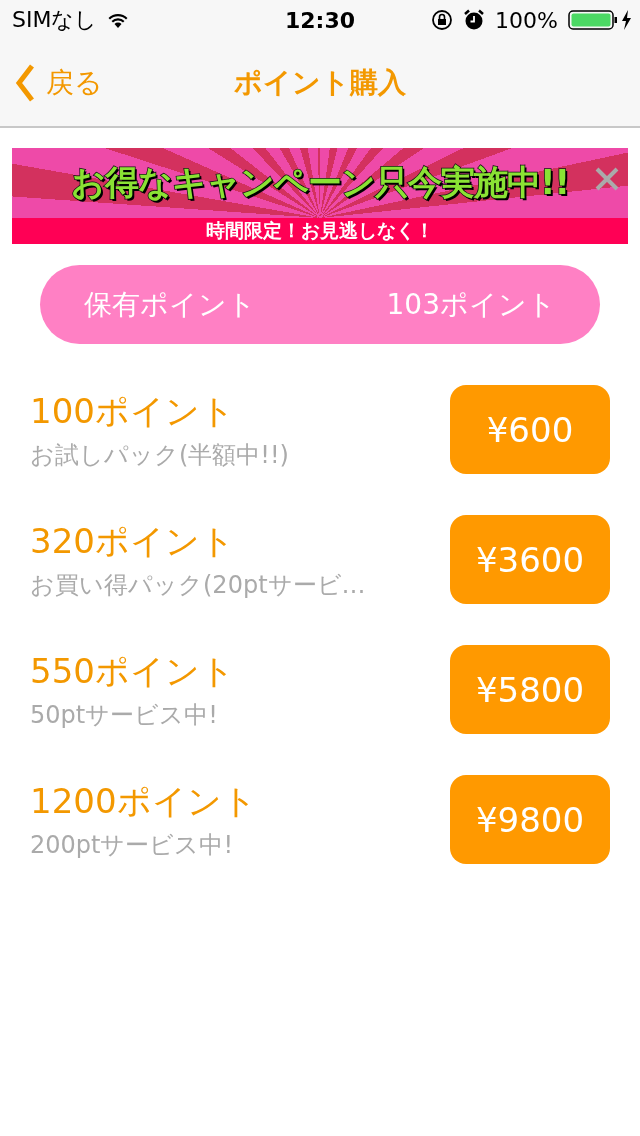 The width and height of the screenshot is (640, 1136). I want to click on screen-title: ポイント購入, so click(320, 83).